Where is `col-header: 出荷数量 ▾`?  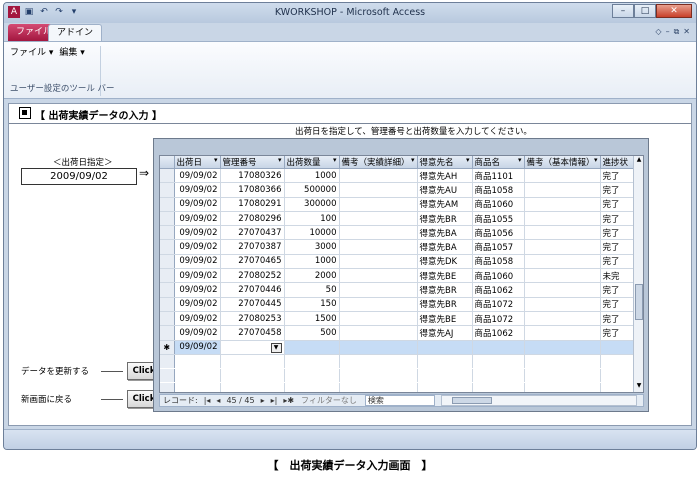 col-header: 出荷数量 ▾ is located at coordinates (312, 162).